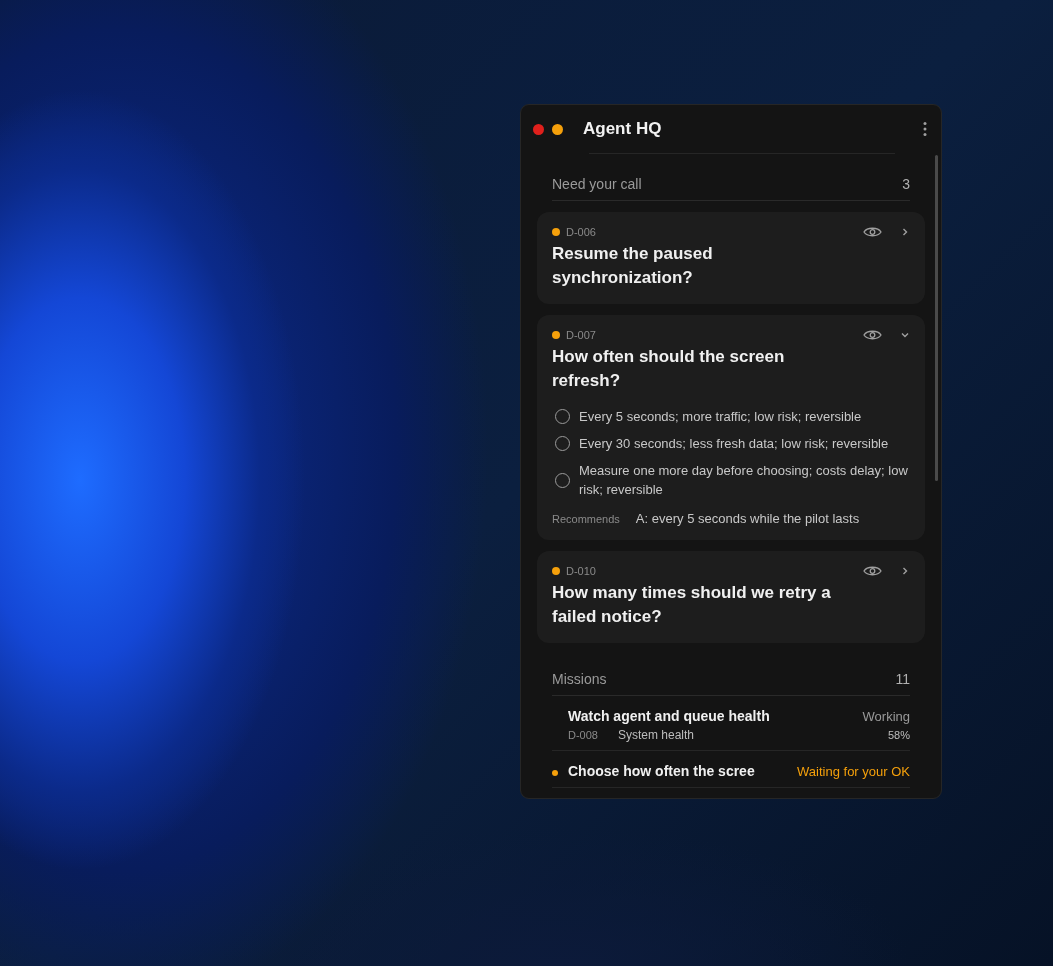 The image size is (1053, 966). What do you see at coordinates (906, 184) in the screenshot?
I see `section-count: 3` at bounding box center [906, 184].